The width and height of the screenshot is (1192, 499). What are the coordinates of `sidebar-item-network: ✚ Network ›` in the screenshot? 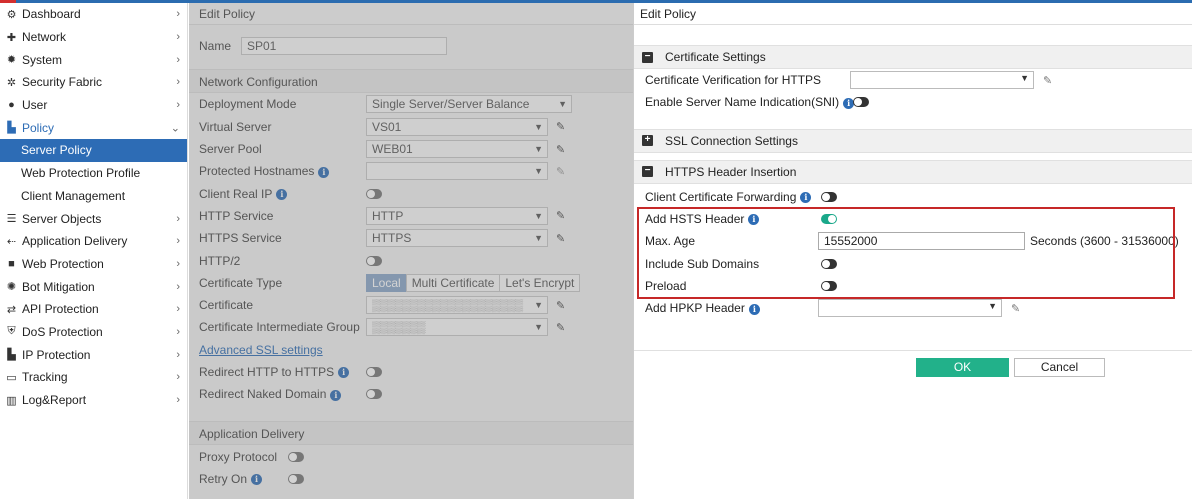 It's located at (93, 37).